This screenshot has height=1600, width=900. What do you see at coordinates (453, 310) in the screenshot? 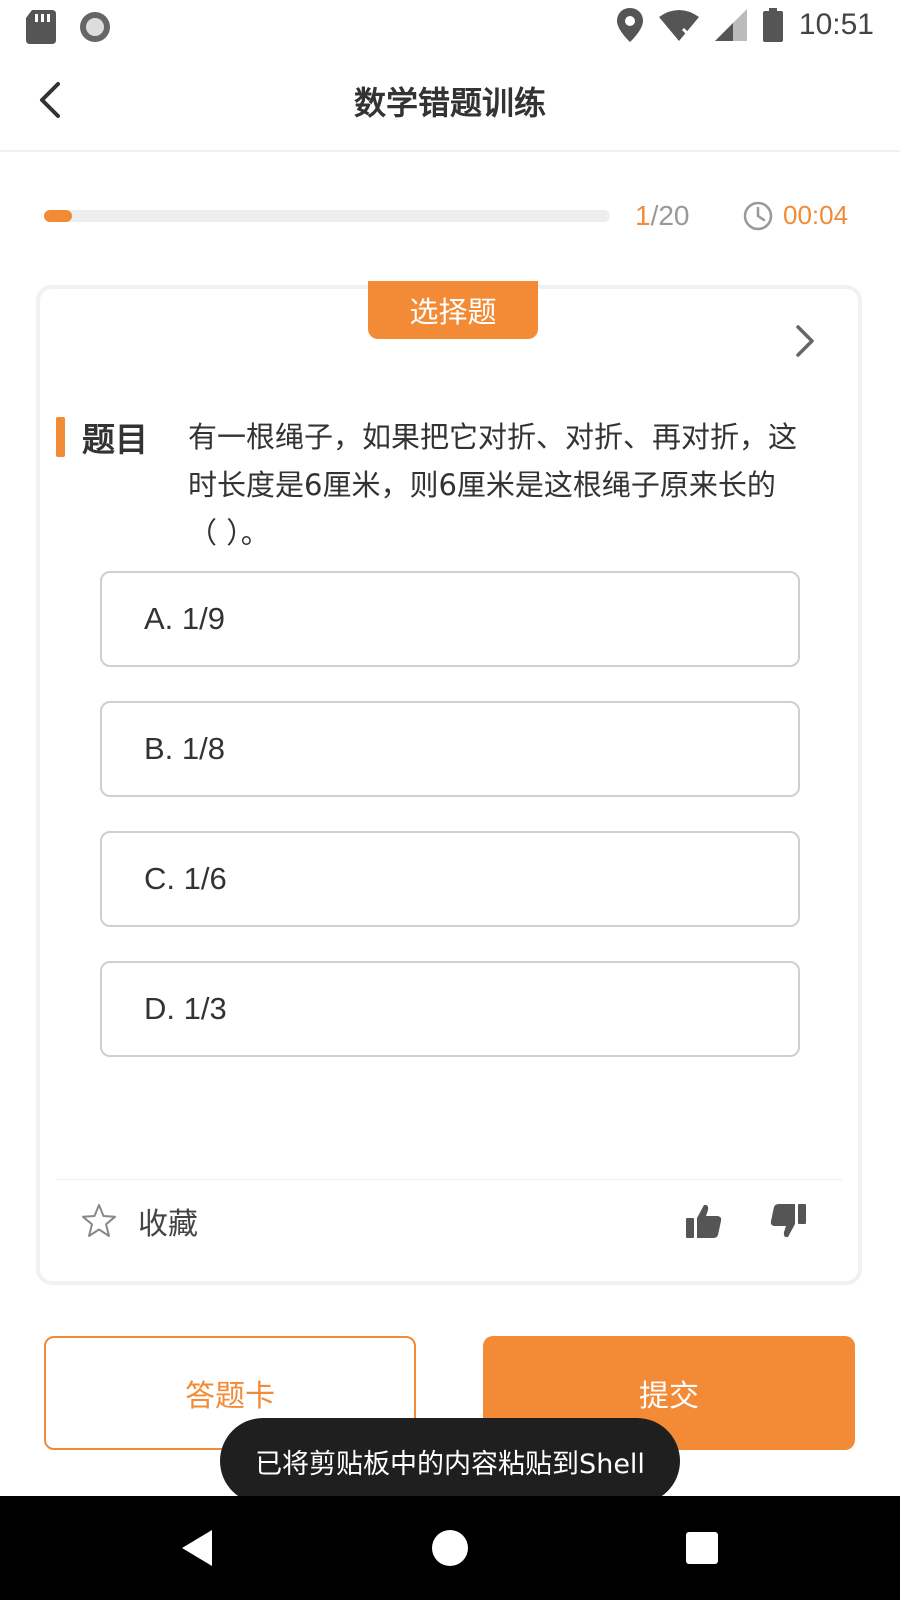
I see `question-type-badge: 选择题` at bounding box center [453, 310].